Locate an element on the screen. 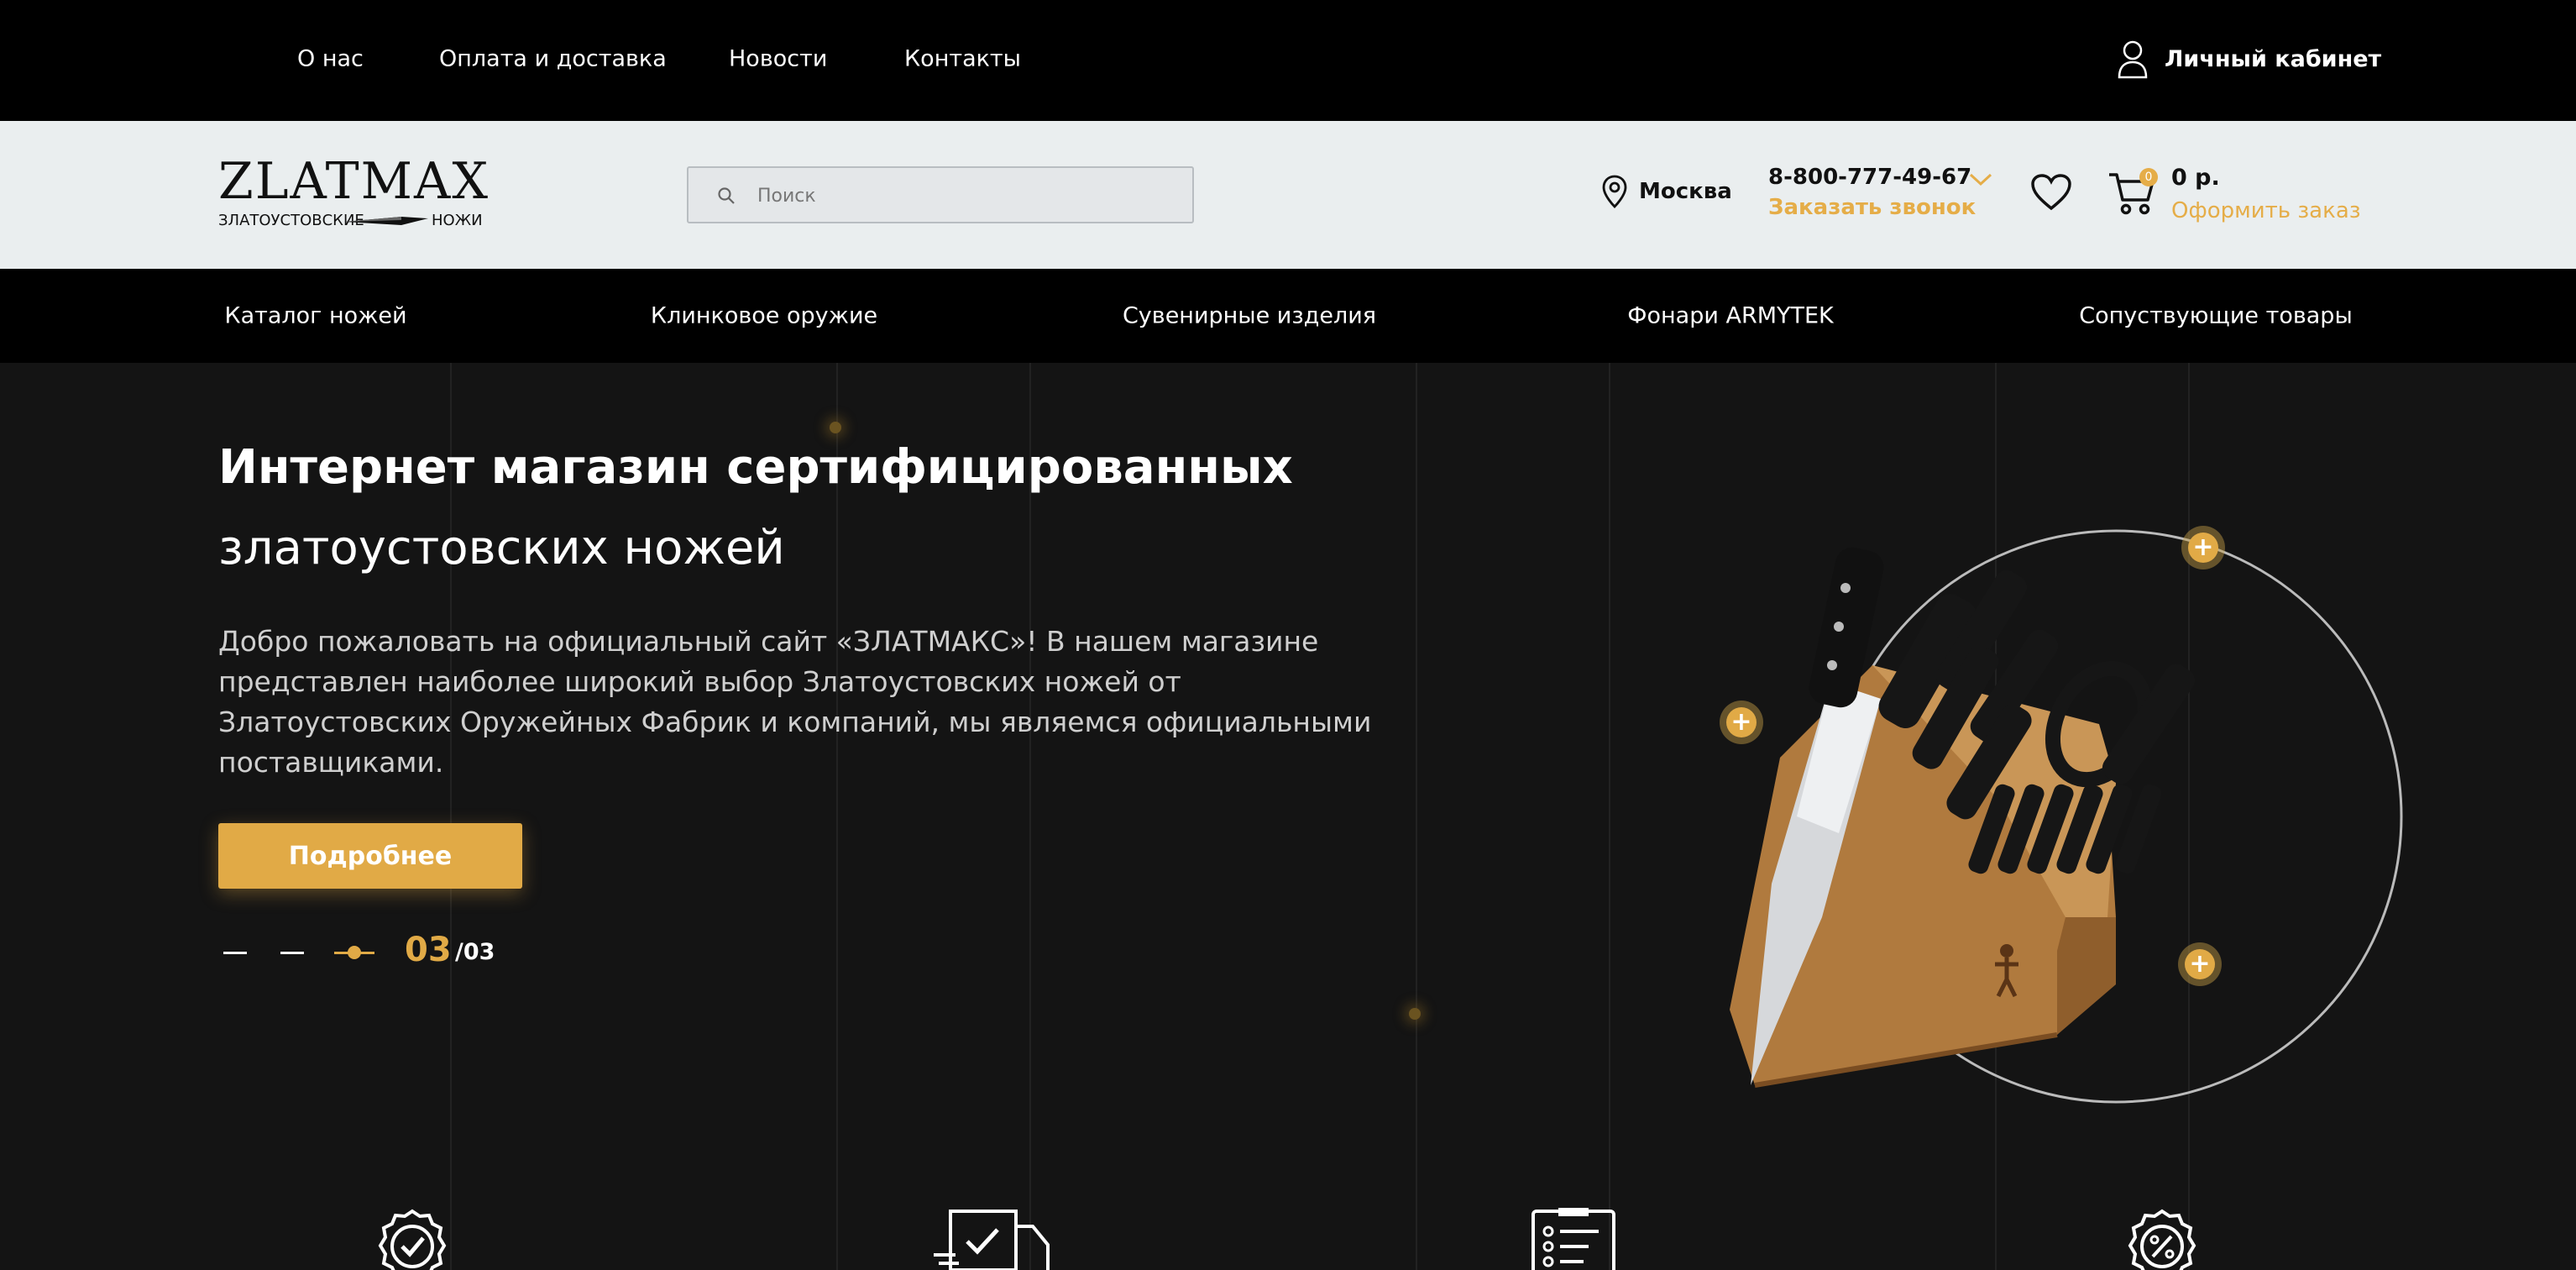 The image size is (2576, 1270). cart-total: 0 р. is located at coordinates (2195, 178).